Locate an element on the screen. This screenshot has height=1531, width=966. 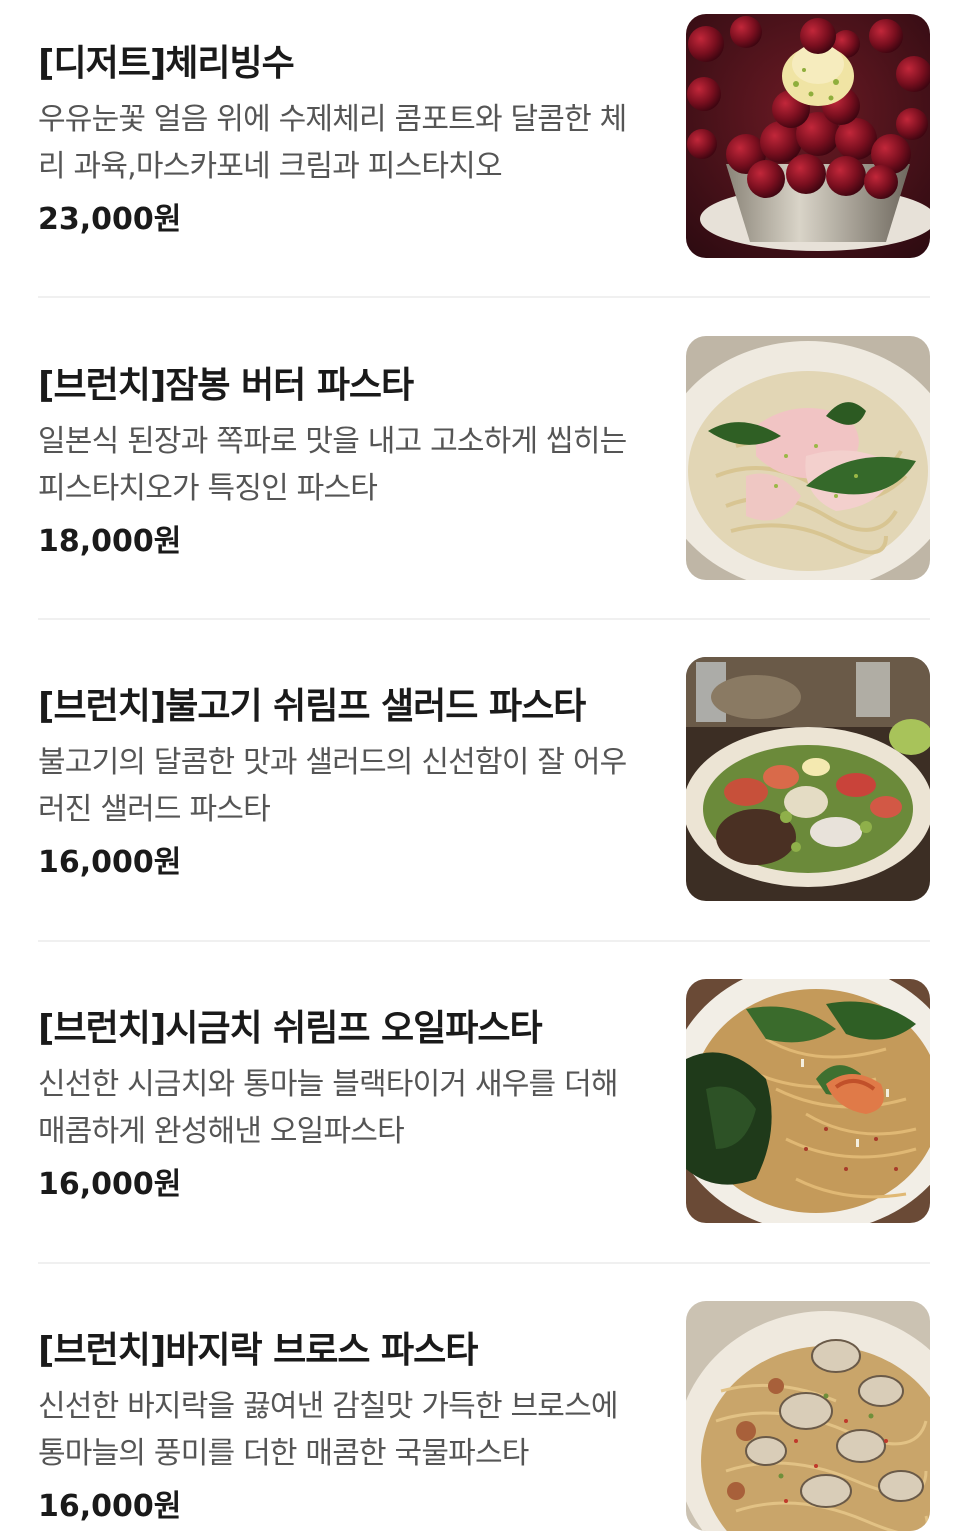
menu-item-price: 18,000원 is located at coordinates (110, 541).